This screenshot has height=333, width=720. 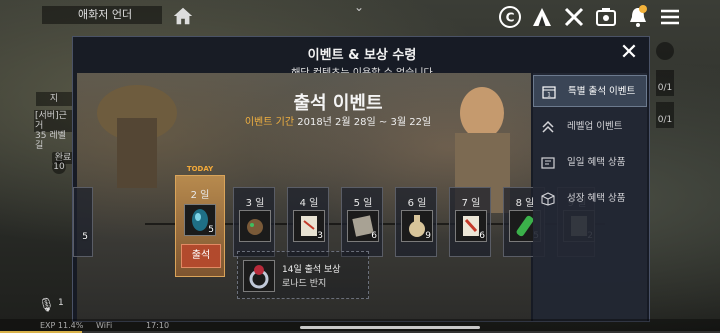 I want to click on day-label: 6 일, so click(x=417, y=203).